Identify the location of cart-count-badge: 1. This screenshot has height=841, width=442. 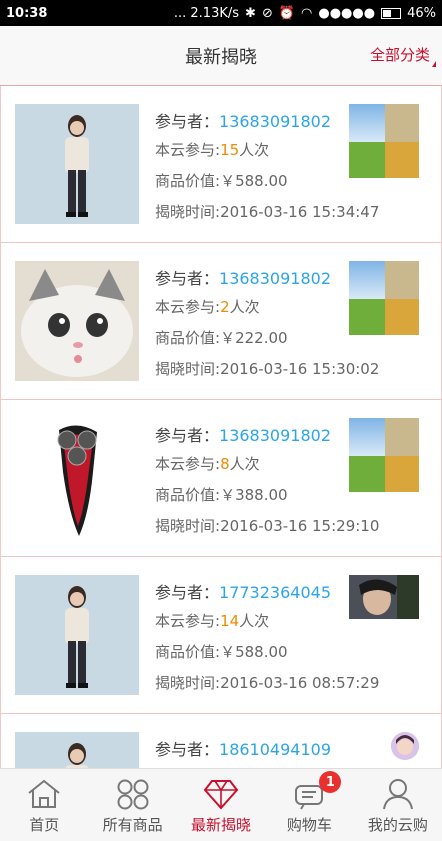
(330, 782).